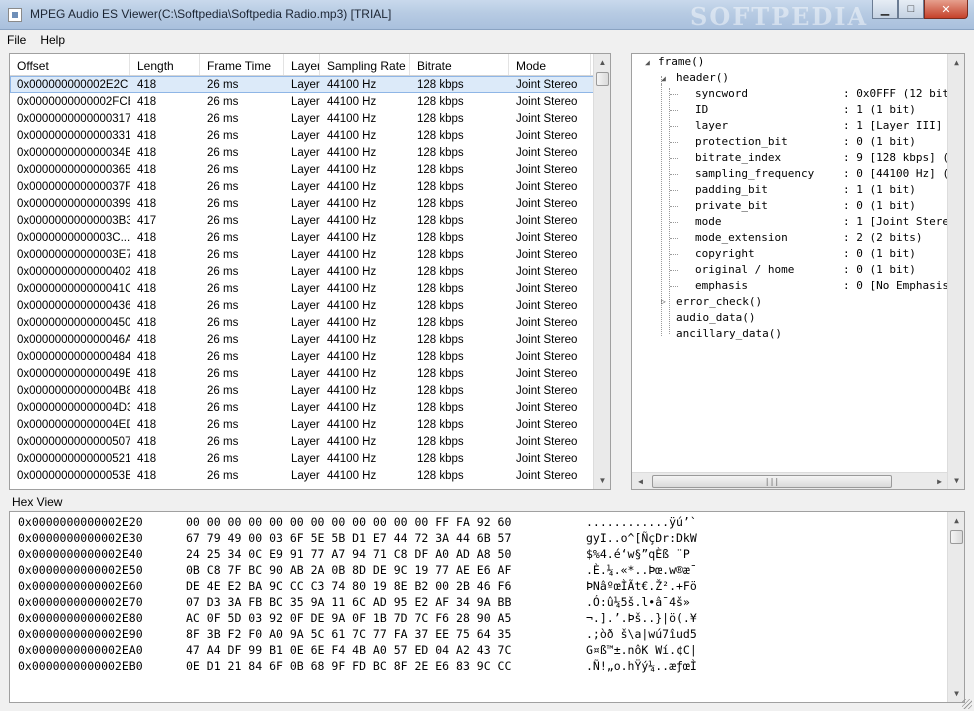  What do you see at coordinates (459, 64) in the screenshot?
I see `column-header-bitrate: Bitrate` at bounding box center [459, 64].